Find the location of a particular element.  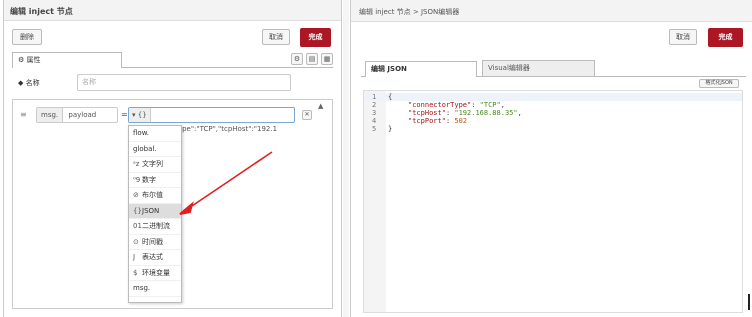

code-line: 2 "connectorType": "TCP", is located at coordinates (553, 105).